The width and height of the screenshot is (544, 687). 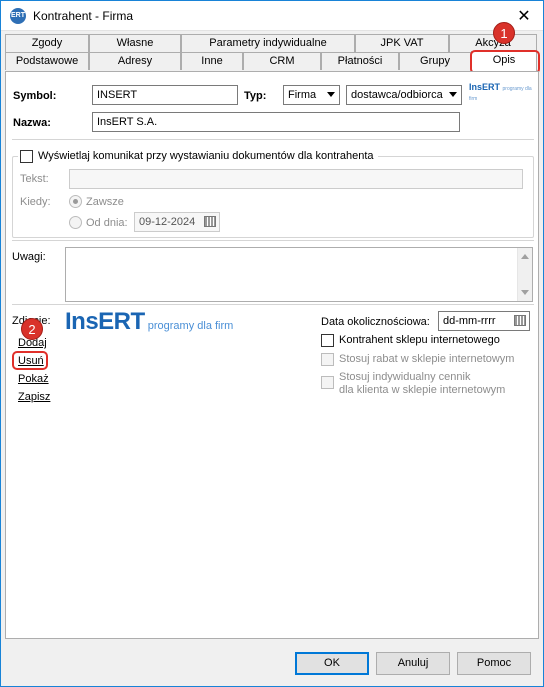 What do you see at coordinates (469, 321) in the screenshot?
I see `data-okolicznosciowa-placeholder: dd-mm-rrrr` at bounding box center [469, 321].